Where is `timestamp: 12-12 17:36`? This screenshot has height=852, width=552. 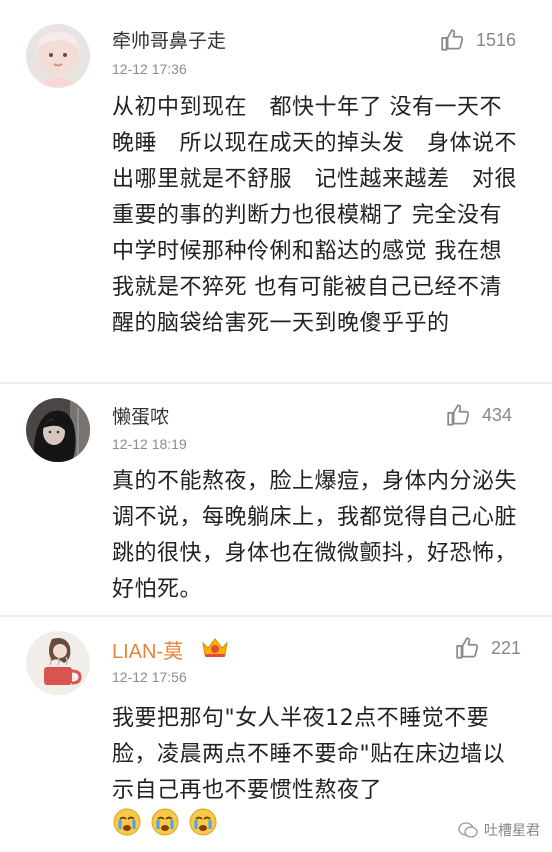
timestamp: 12-12 17:36 is located at coordinates (149, 69).